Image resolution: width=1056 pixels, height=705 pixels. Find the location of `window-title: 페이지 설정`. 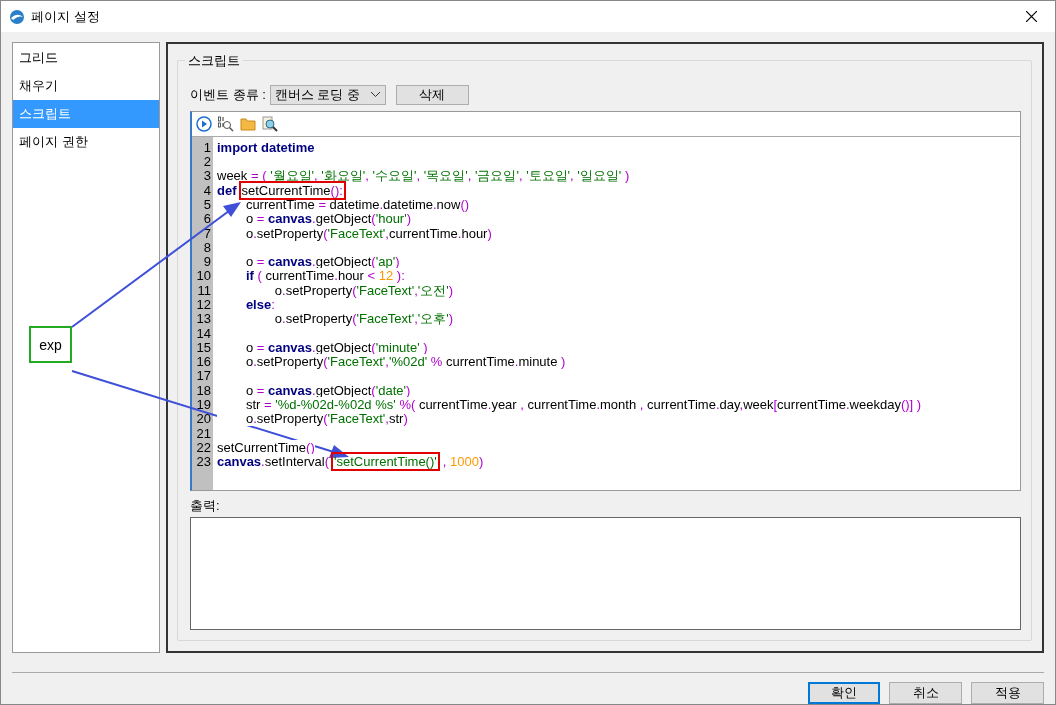

window-title: 페이지 설정 is located at coordinates (66, 16).